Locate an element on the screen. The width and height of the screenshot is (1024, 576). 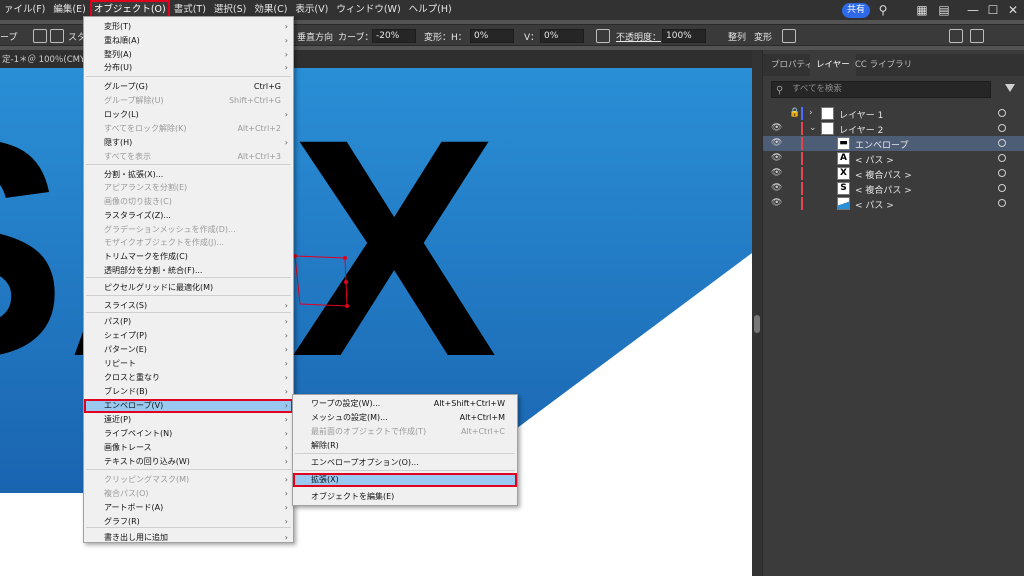
curve-field: -20% is located at coordinates (394, 36).